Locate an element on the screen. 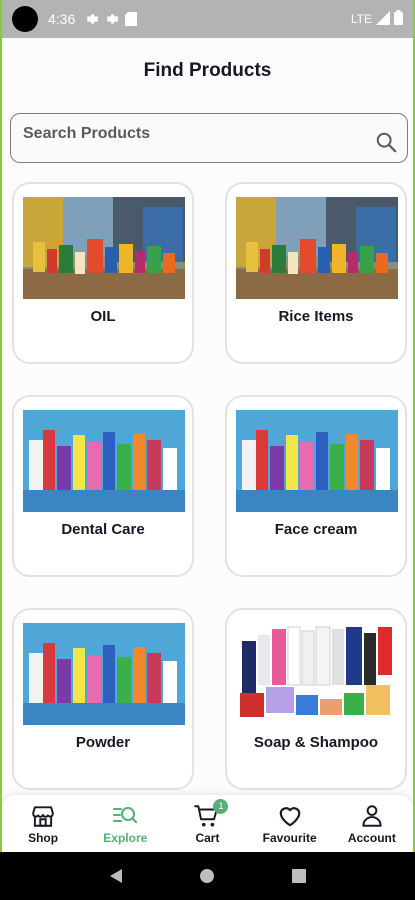 The width and height of the screenshot is (415, 900). cart-badge: 1 is located at coordinates (221, 806).